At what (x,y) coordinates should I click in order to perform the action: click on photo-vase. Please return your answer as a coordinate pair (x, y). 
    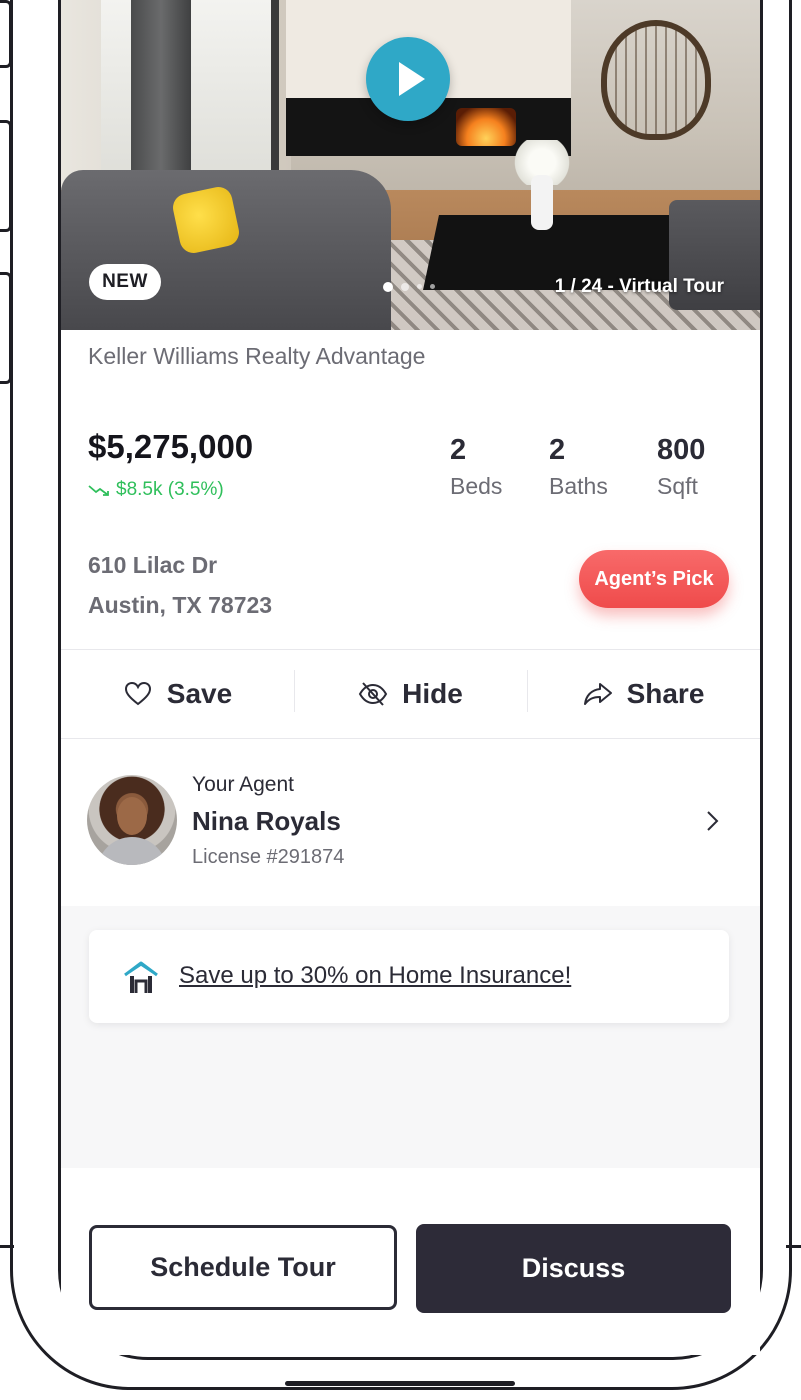
    Looking at the image, I should click on (542, 202).